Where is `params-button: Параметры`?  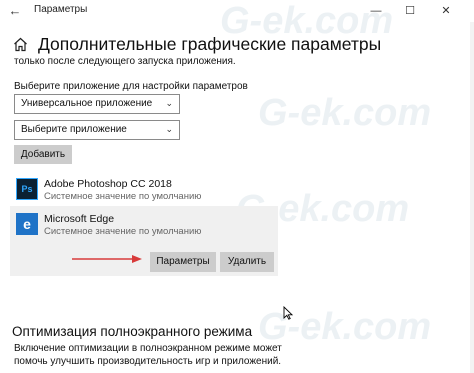 params-button: Параметры is located at coordinates (183, 262).